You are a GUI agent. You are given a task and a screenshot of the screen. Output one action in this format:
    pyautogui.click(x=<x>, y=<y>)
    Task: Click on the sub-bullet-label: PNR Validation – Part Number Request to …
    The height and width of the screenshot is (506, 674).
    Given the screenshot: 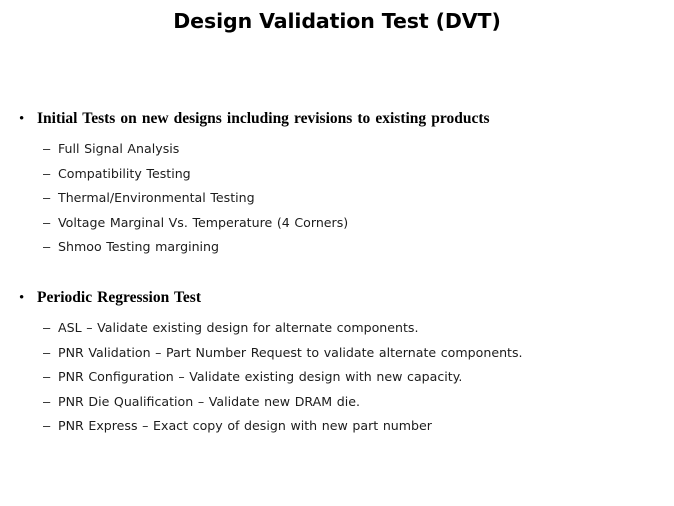 What is the action you would take?
    pyautogui.click(x=290, y=352)
    